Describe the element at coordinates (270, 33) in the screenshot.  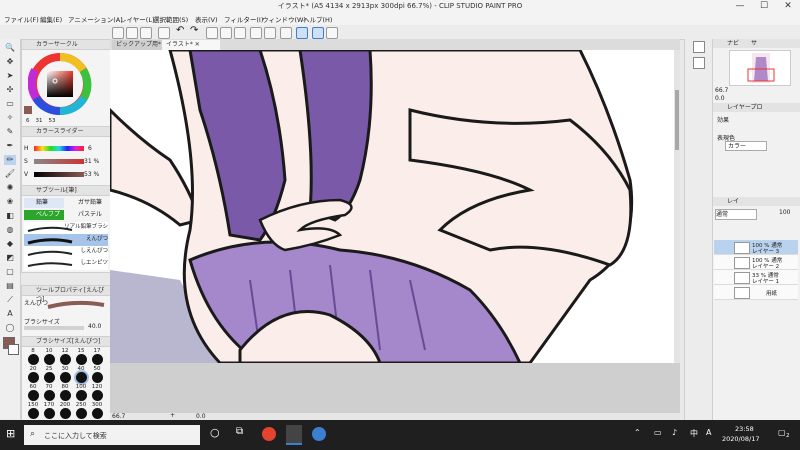
I see `deselect-icon` at that location.